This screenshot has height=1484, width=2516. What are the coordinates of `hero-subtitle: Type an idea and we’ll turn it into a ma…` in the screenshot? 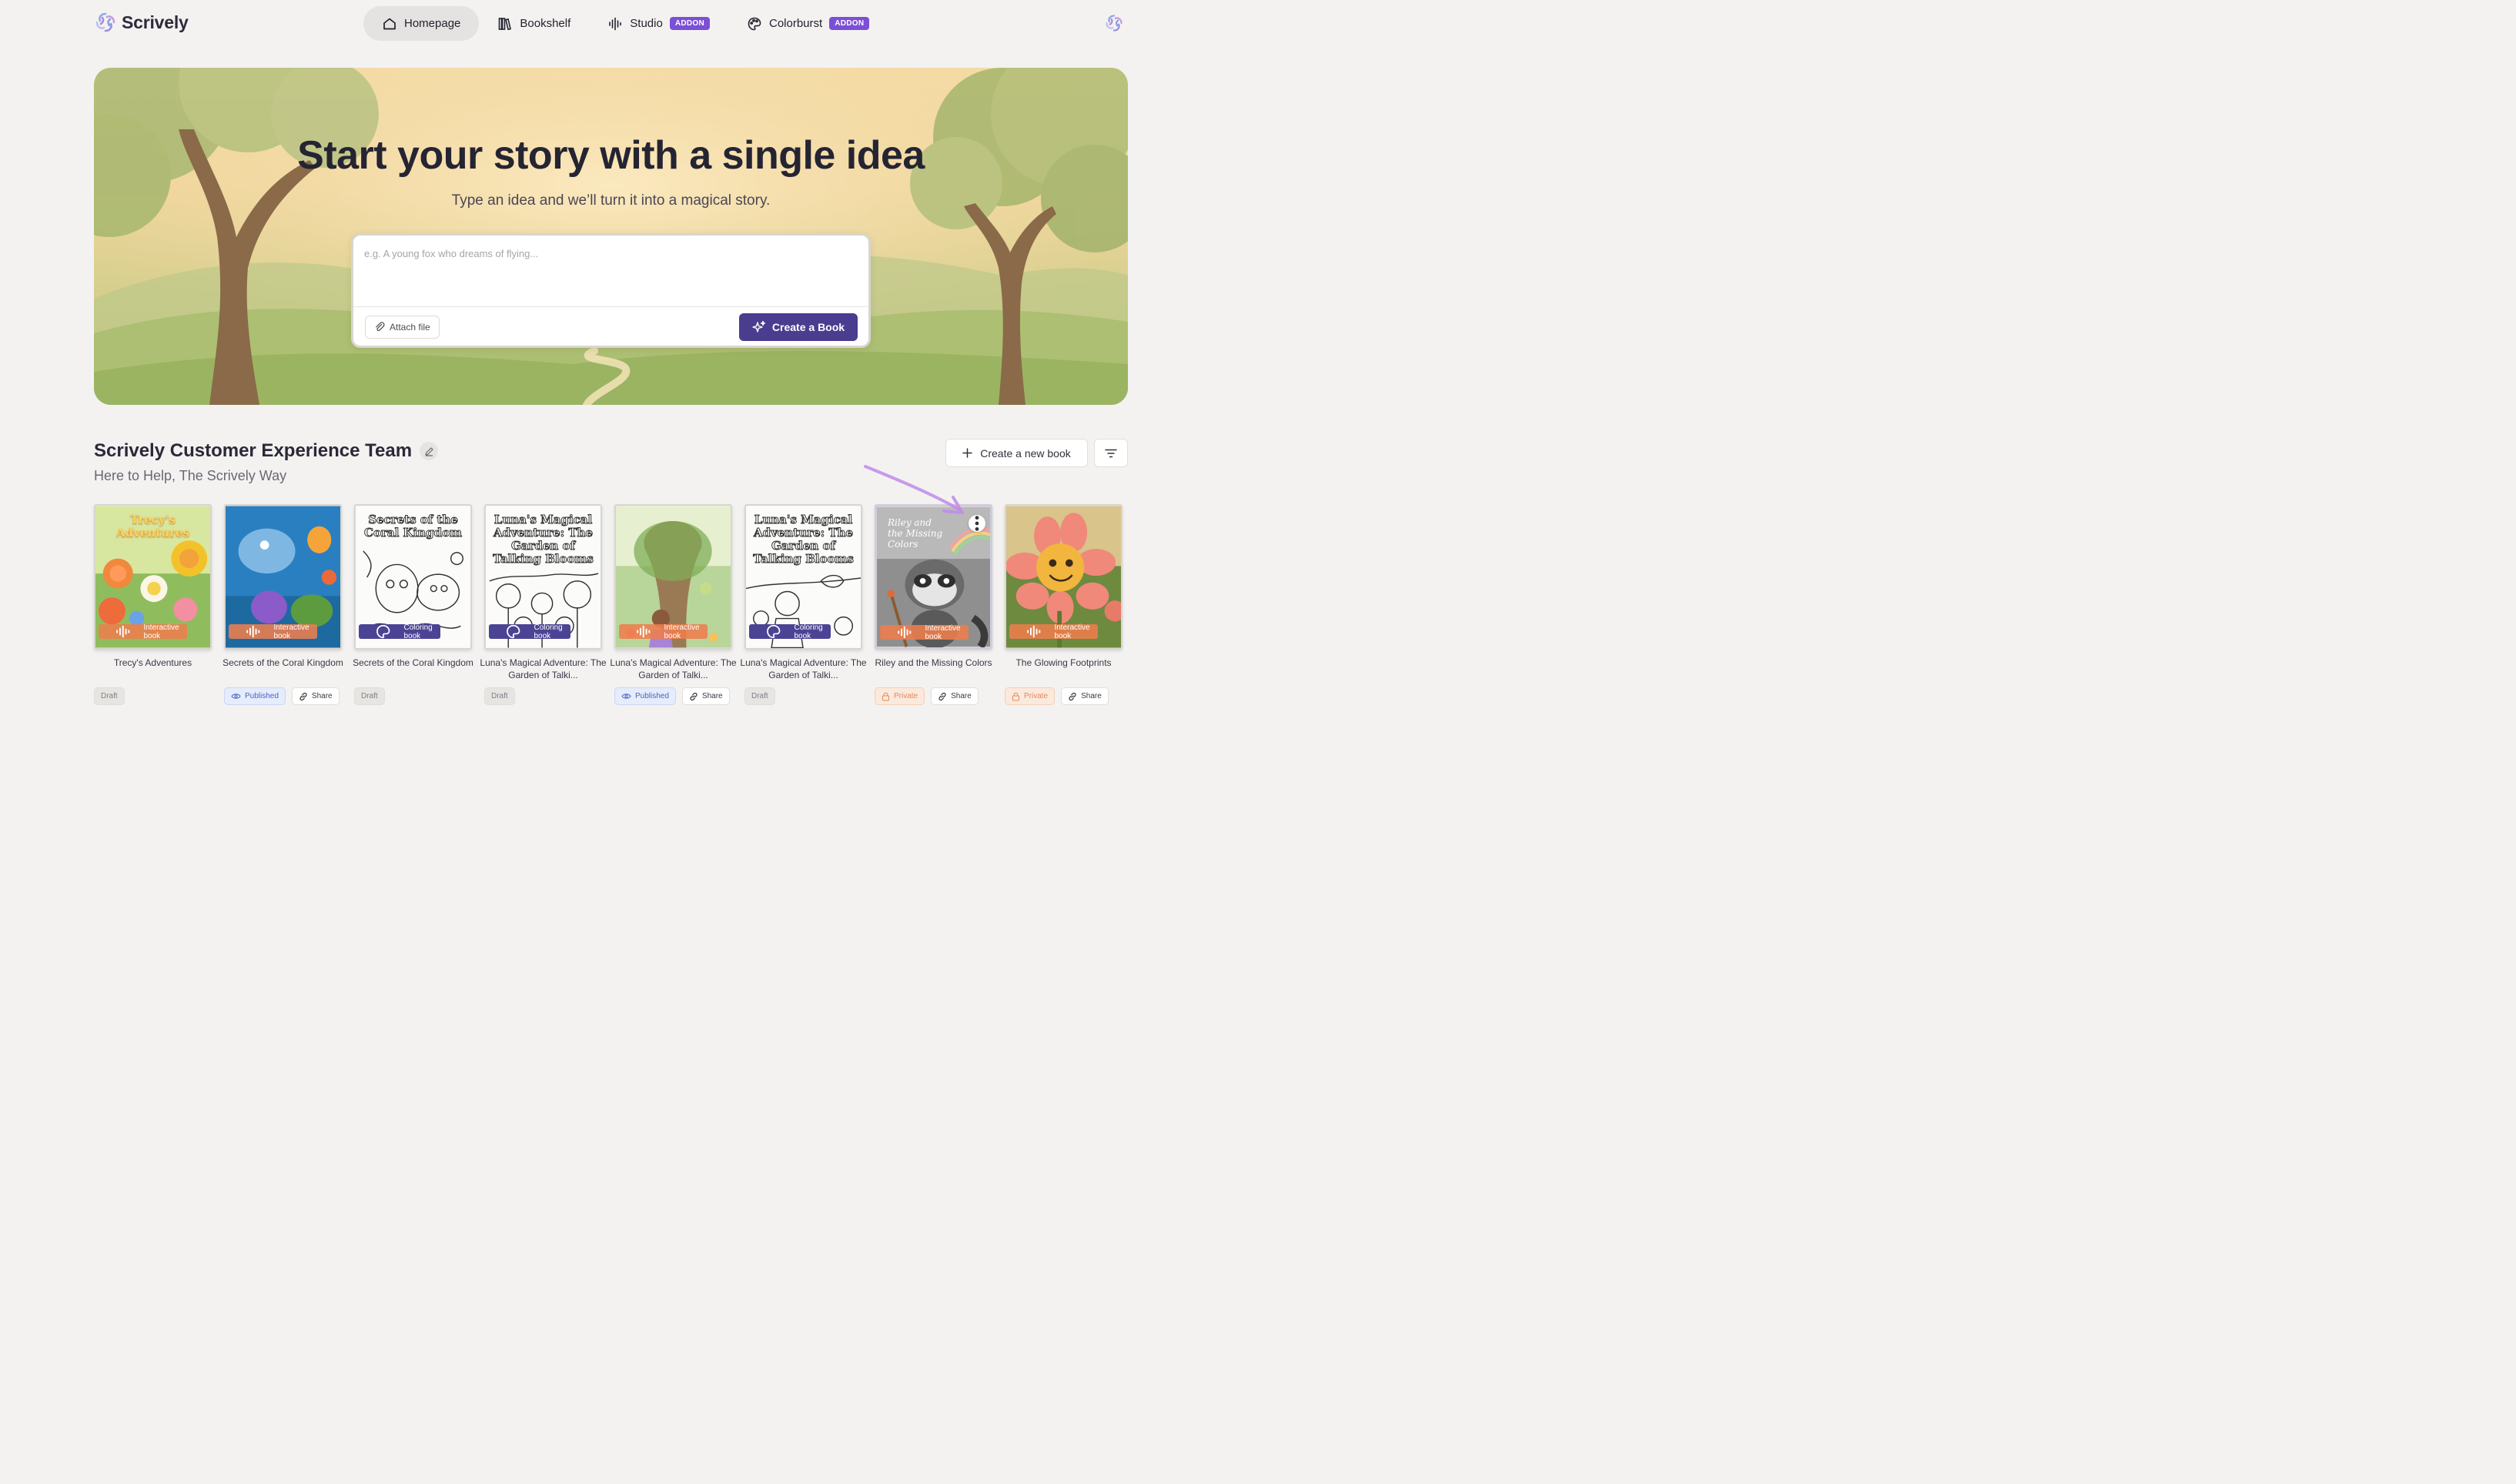 It's located at (611, 200).